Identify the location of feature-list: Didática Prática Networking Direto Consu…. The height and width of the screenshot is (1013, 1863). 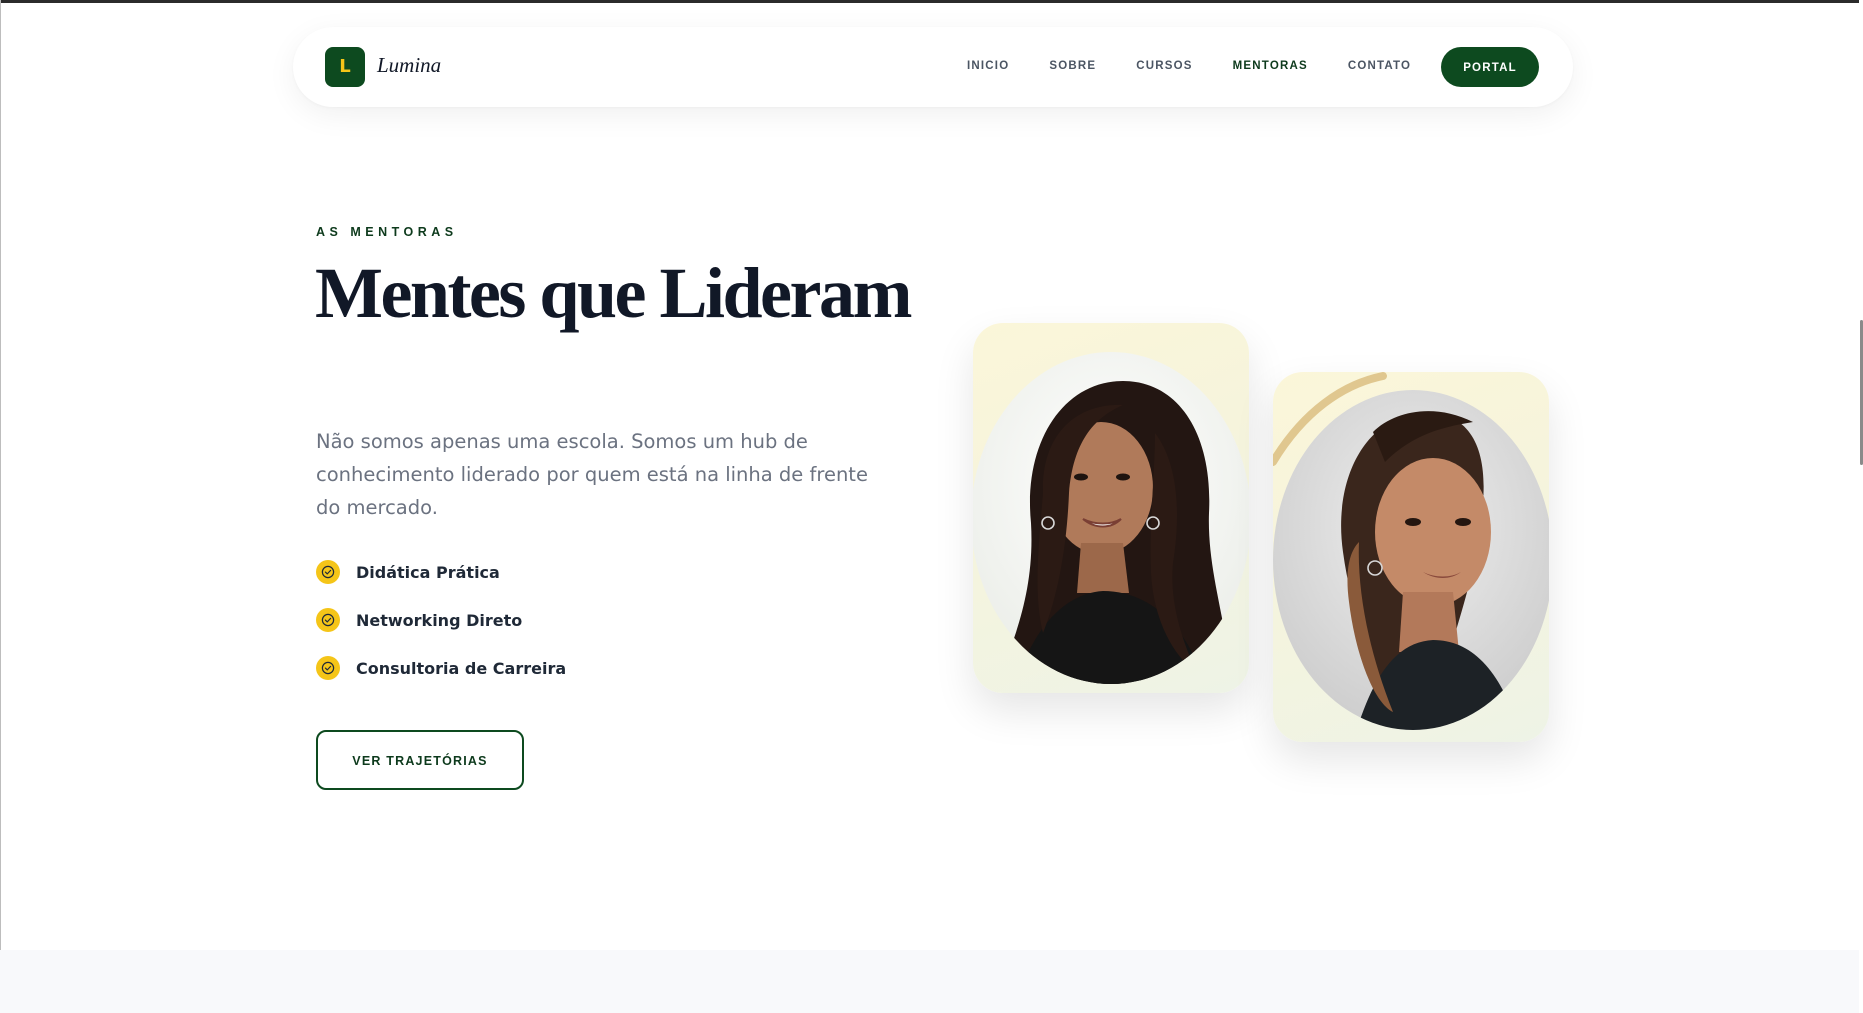
(441, 632).